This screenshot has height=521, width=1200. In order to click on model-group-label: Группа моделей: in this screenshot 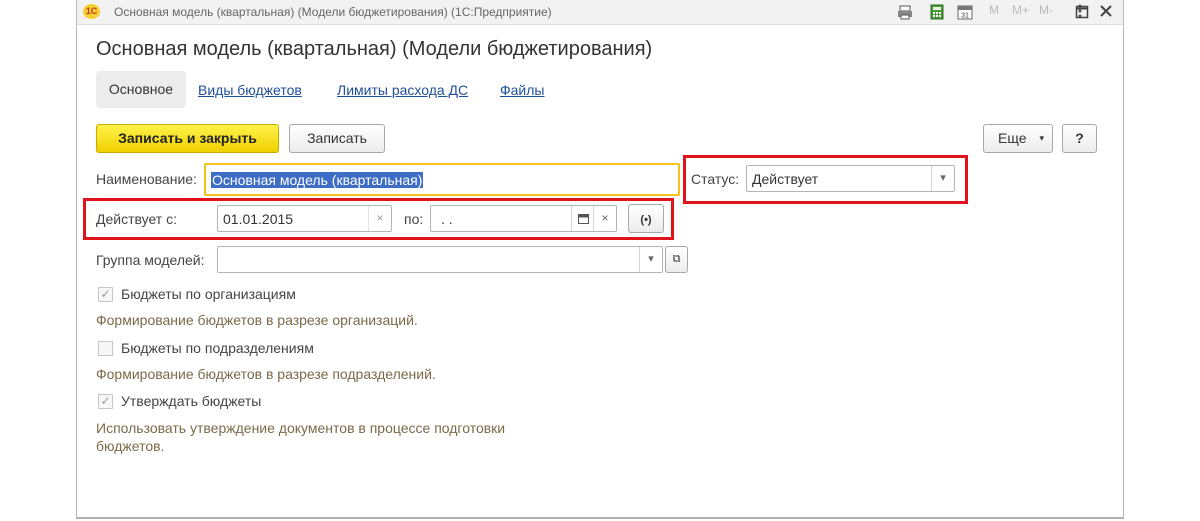, I will do `click(150, 260)`.